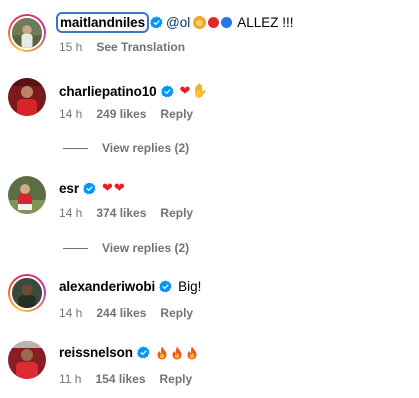 The image size is (419, 398). Describe the element at coordinates (102, 22) in the screenshot. I see `username-link: maitlandniles` at that location.